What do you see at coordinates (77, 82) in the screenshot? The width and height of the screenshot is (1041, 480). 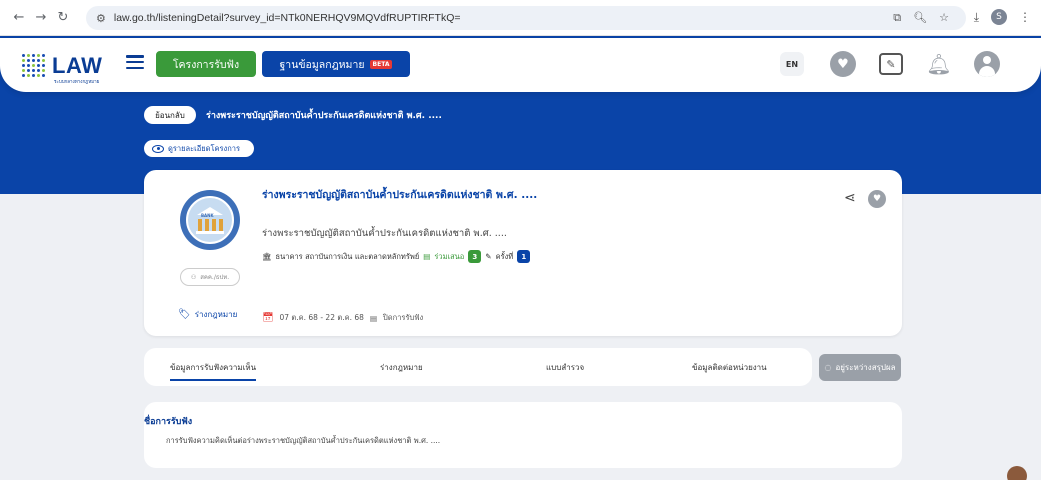 I see `logo-subtitle: ระบบกลางทางกฎหมาย` at bounding box center [77, 82].